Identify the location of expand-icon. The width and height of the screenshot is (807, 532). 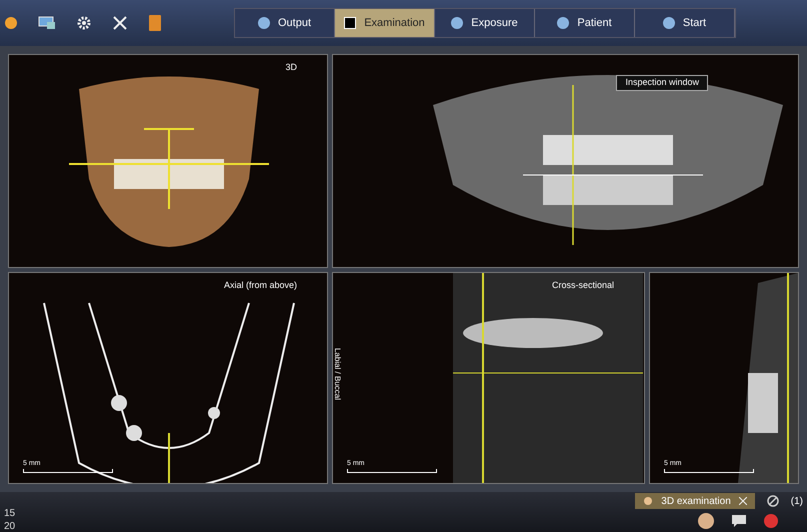
(742, 501).